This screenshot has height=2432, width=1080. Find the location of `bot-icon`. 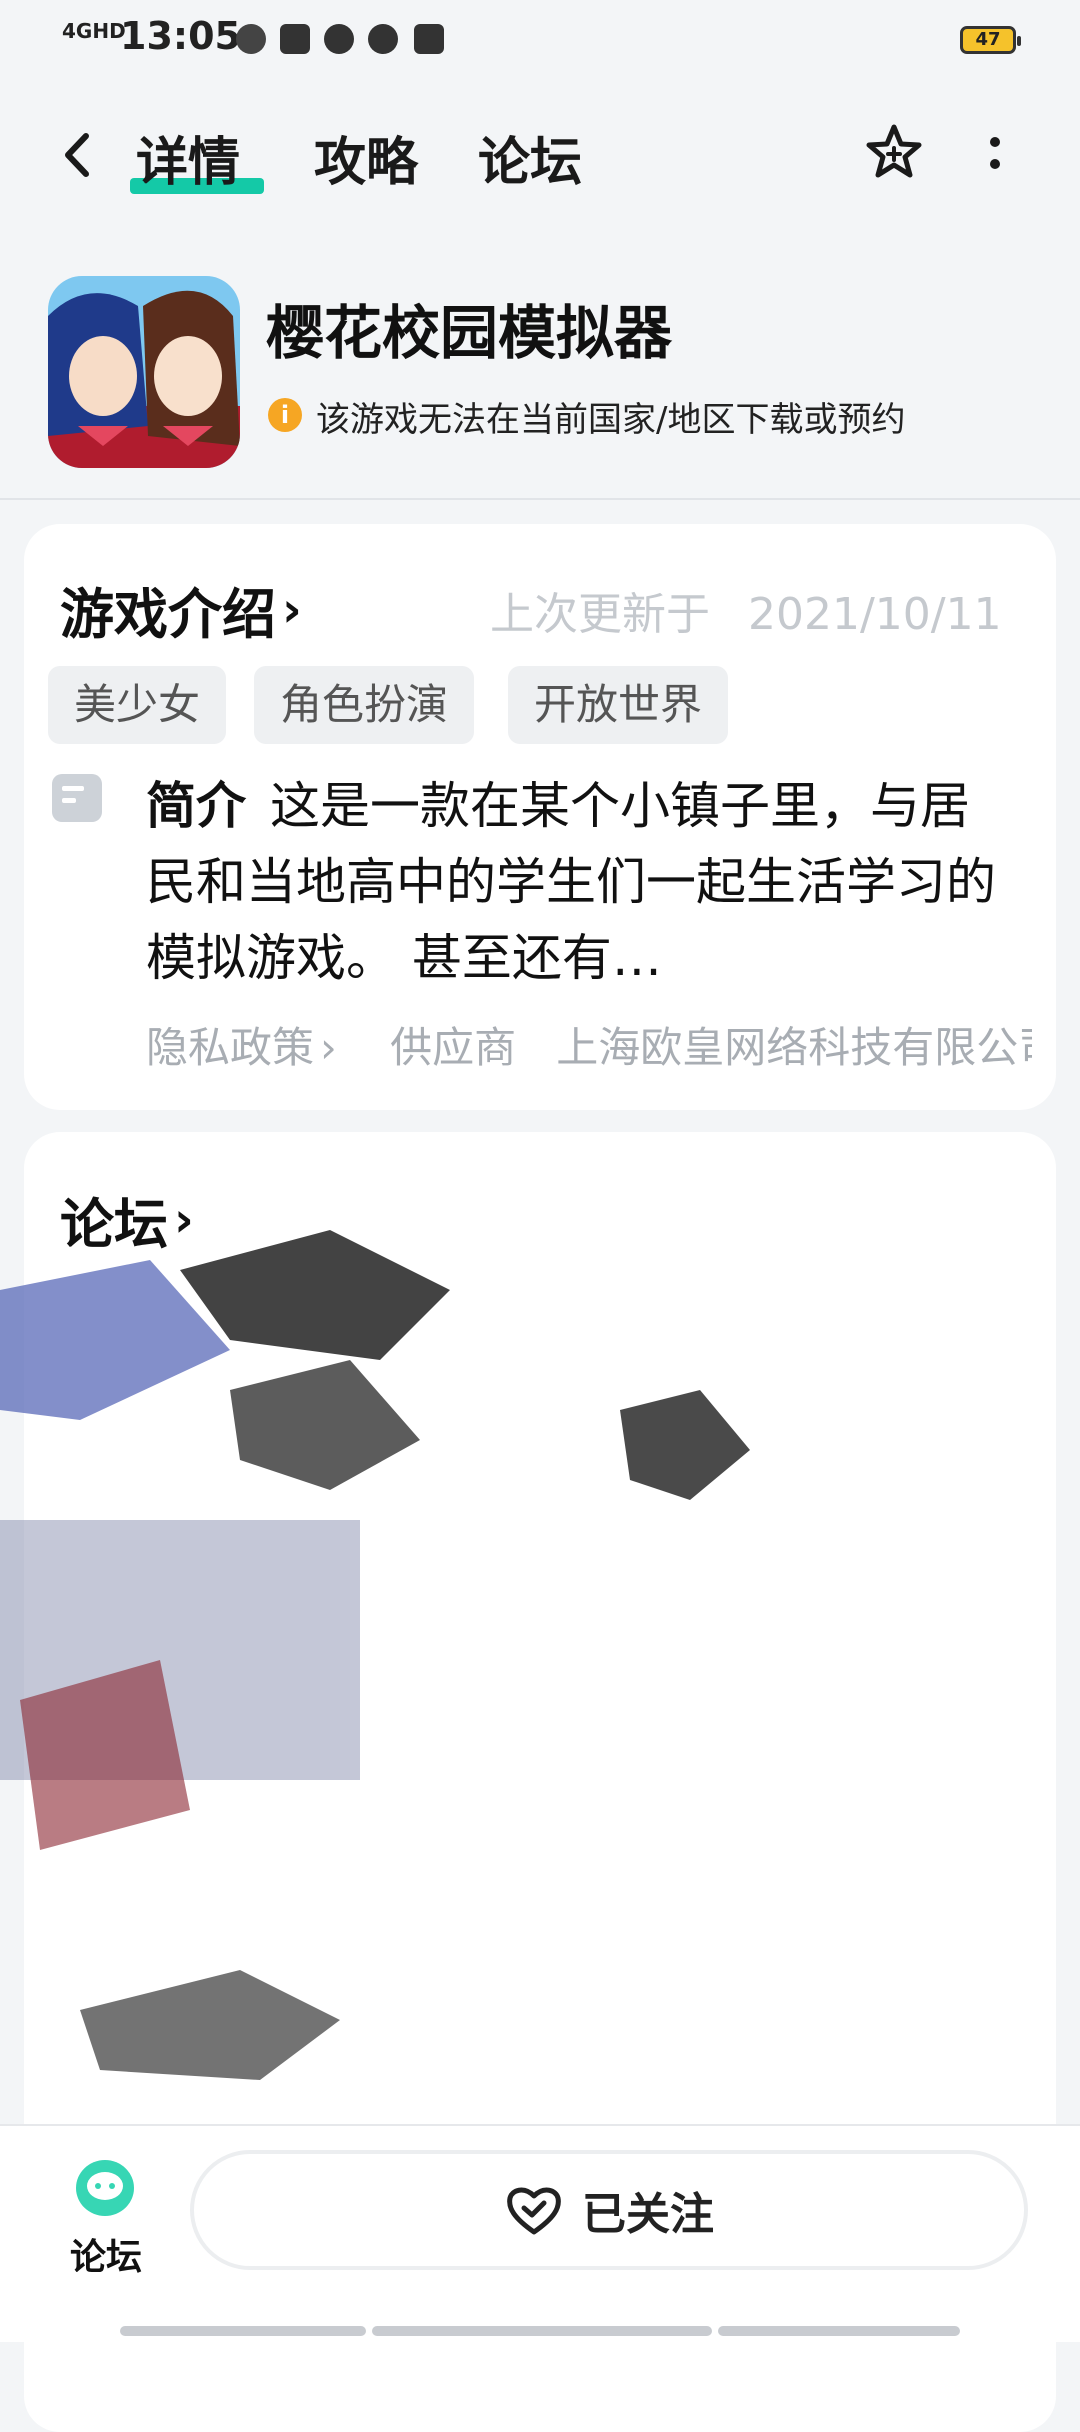

bot-icon is located at coordinates (339, 39).